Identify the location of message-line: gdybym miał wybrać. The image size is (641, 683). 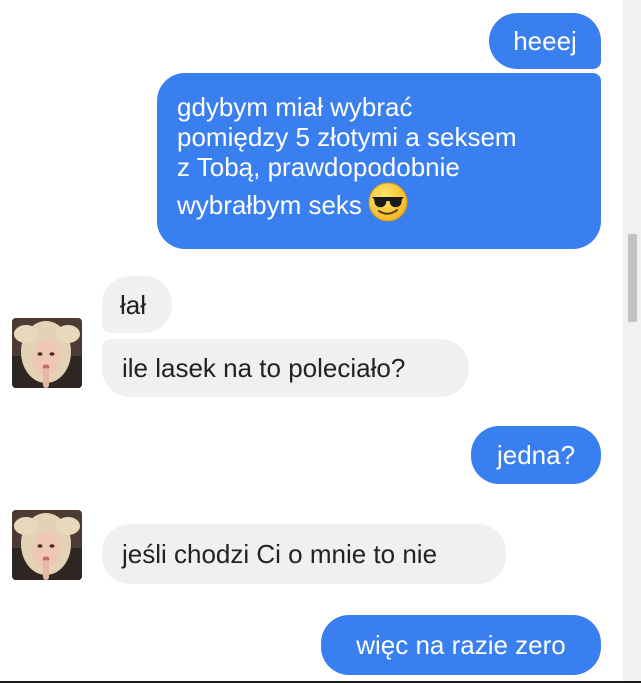
(295, 107).